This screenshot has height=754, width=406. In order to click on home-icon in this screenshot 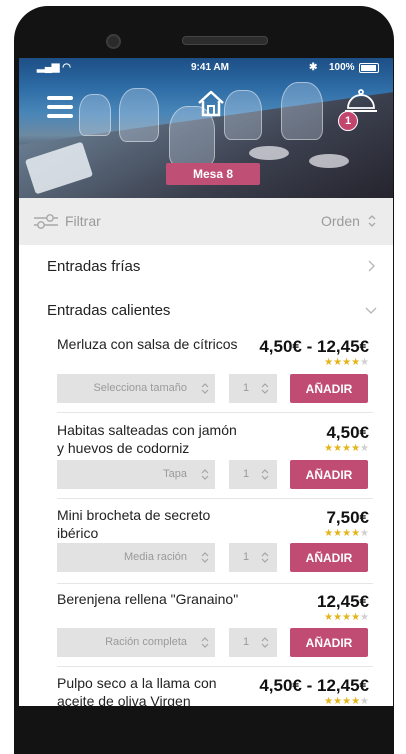, I will do `click(211, 103)`.